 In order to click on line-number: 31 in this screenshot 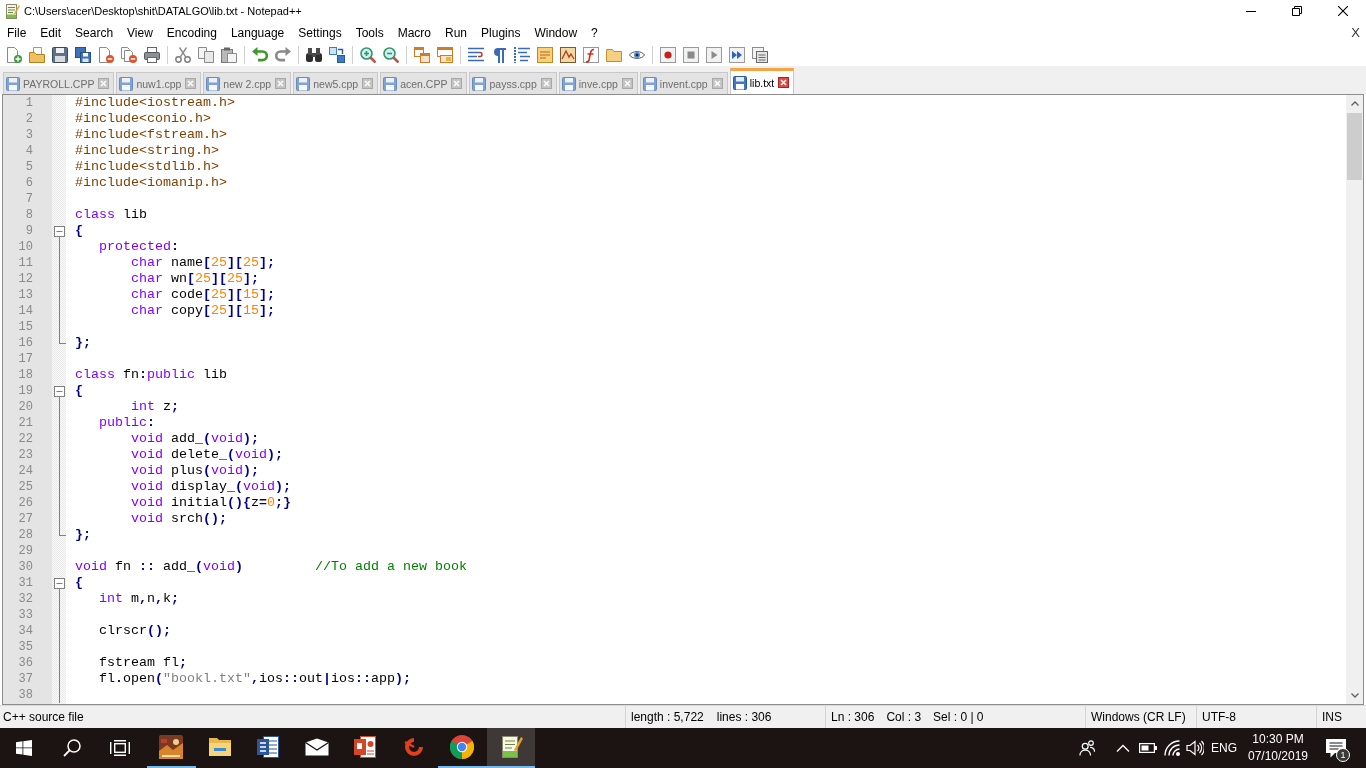, I will do `click(25, 583)`.